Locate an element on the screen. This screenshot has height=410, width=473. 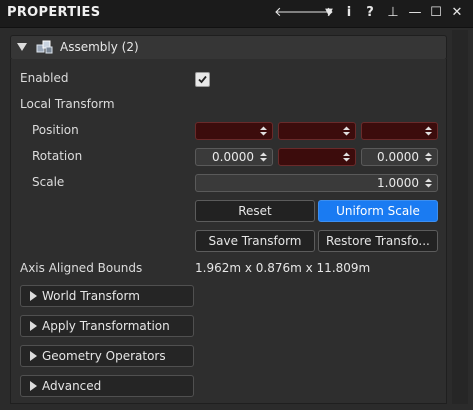
rotation-label: Rotation is located at coordinates (57, 156).